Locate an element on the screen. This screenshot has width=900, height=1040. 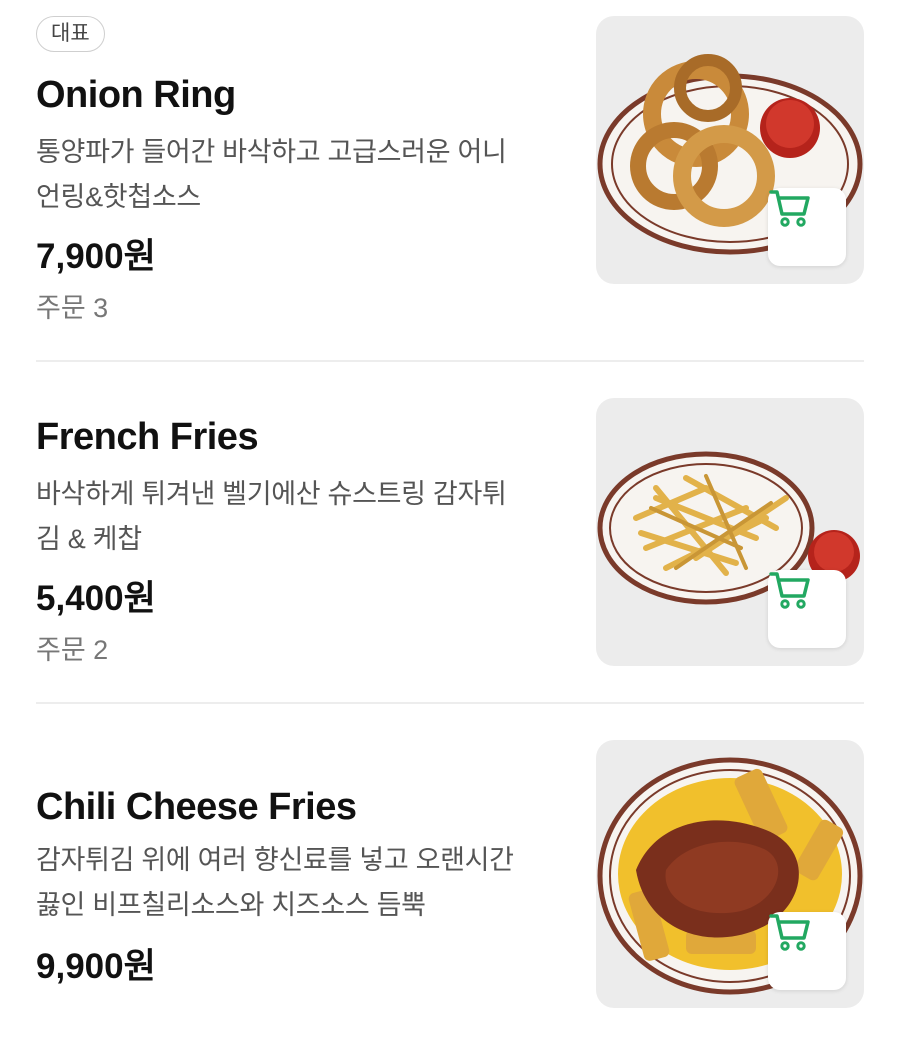
menu-item-description: 바삭하게 튀겨낸 벨기에산 슈스트링 감자튀 김 & 케찹 is located at coordinates (301, 517).